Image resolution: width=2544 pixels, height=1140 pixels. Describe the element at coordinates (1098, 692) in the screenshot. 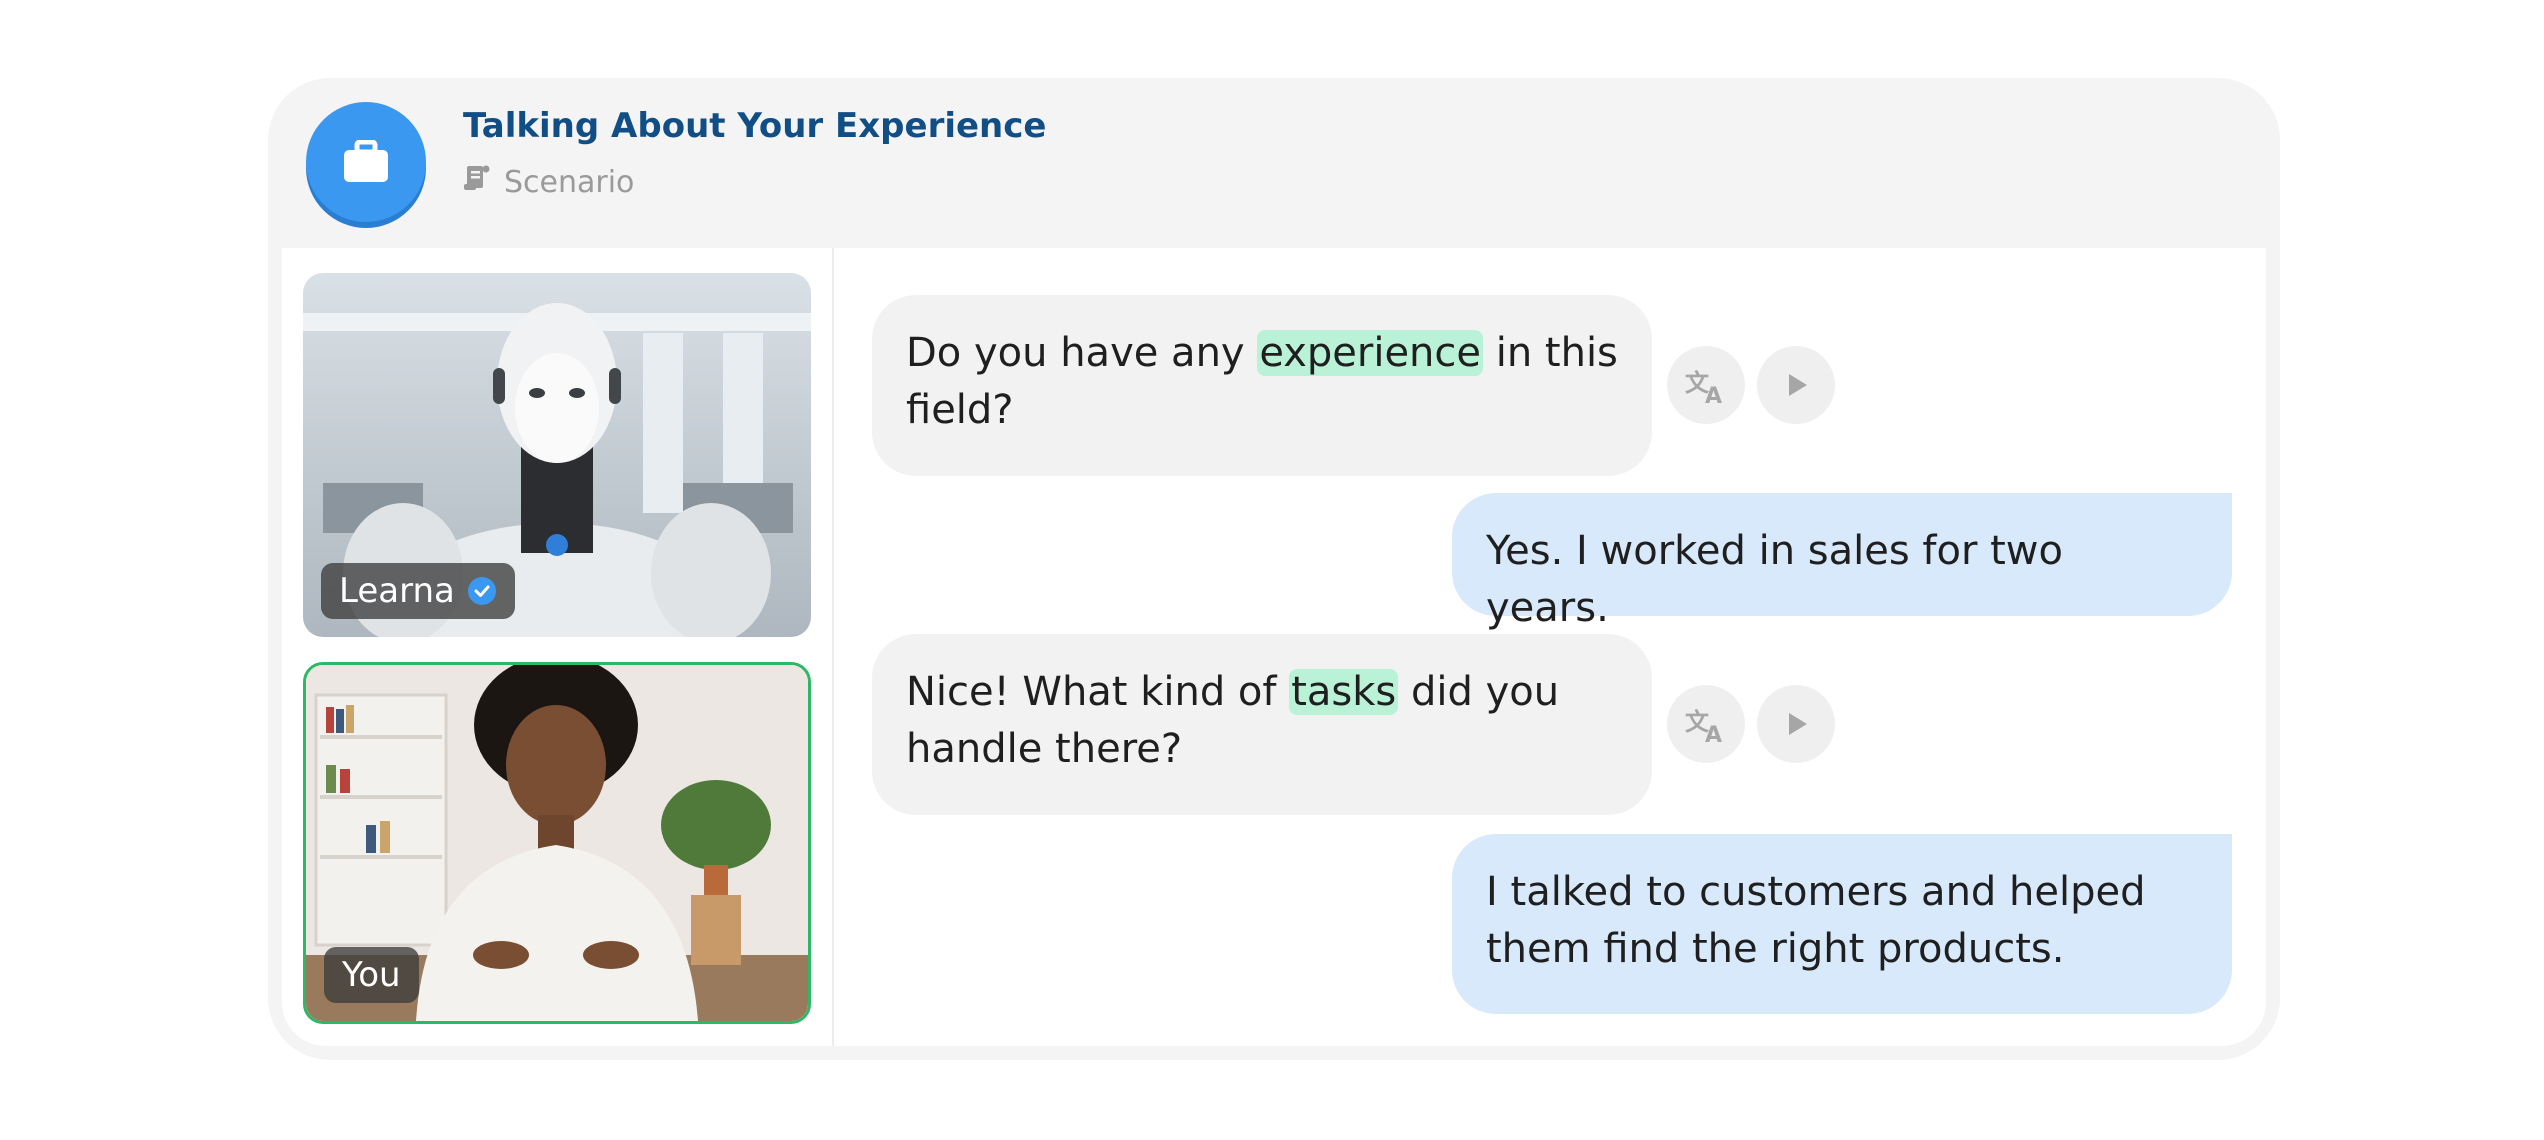

I see `message-text: Nice! What kind of` at that location.